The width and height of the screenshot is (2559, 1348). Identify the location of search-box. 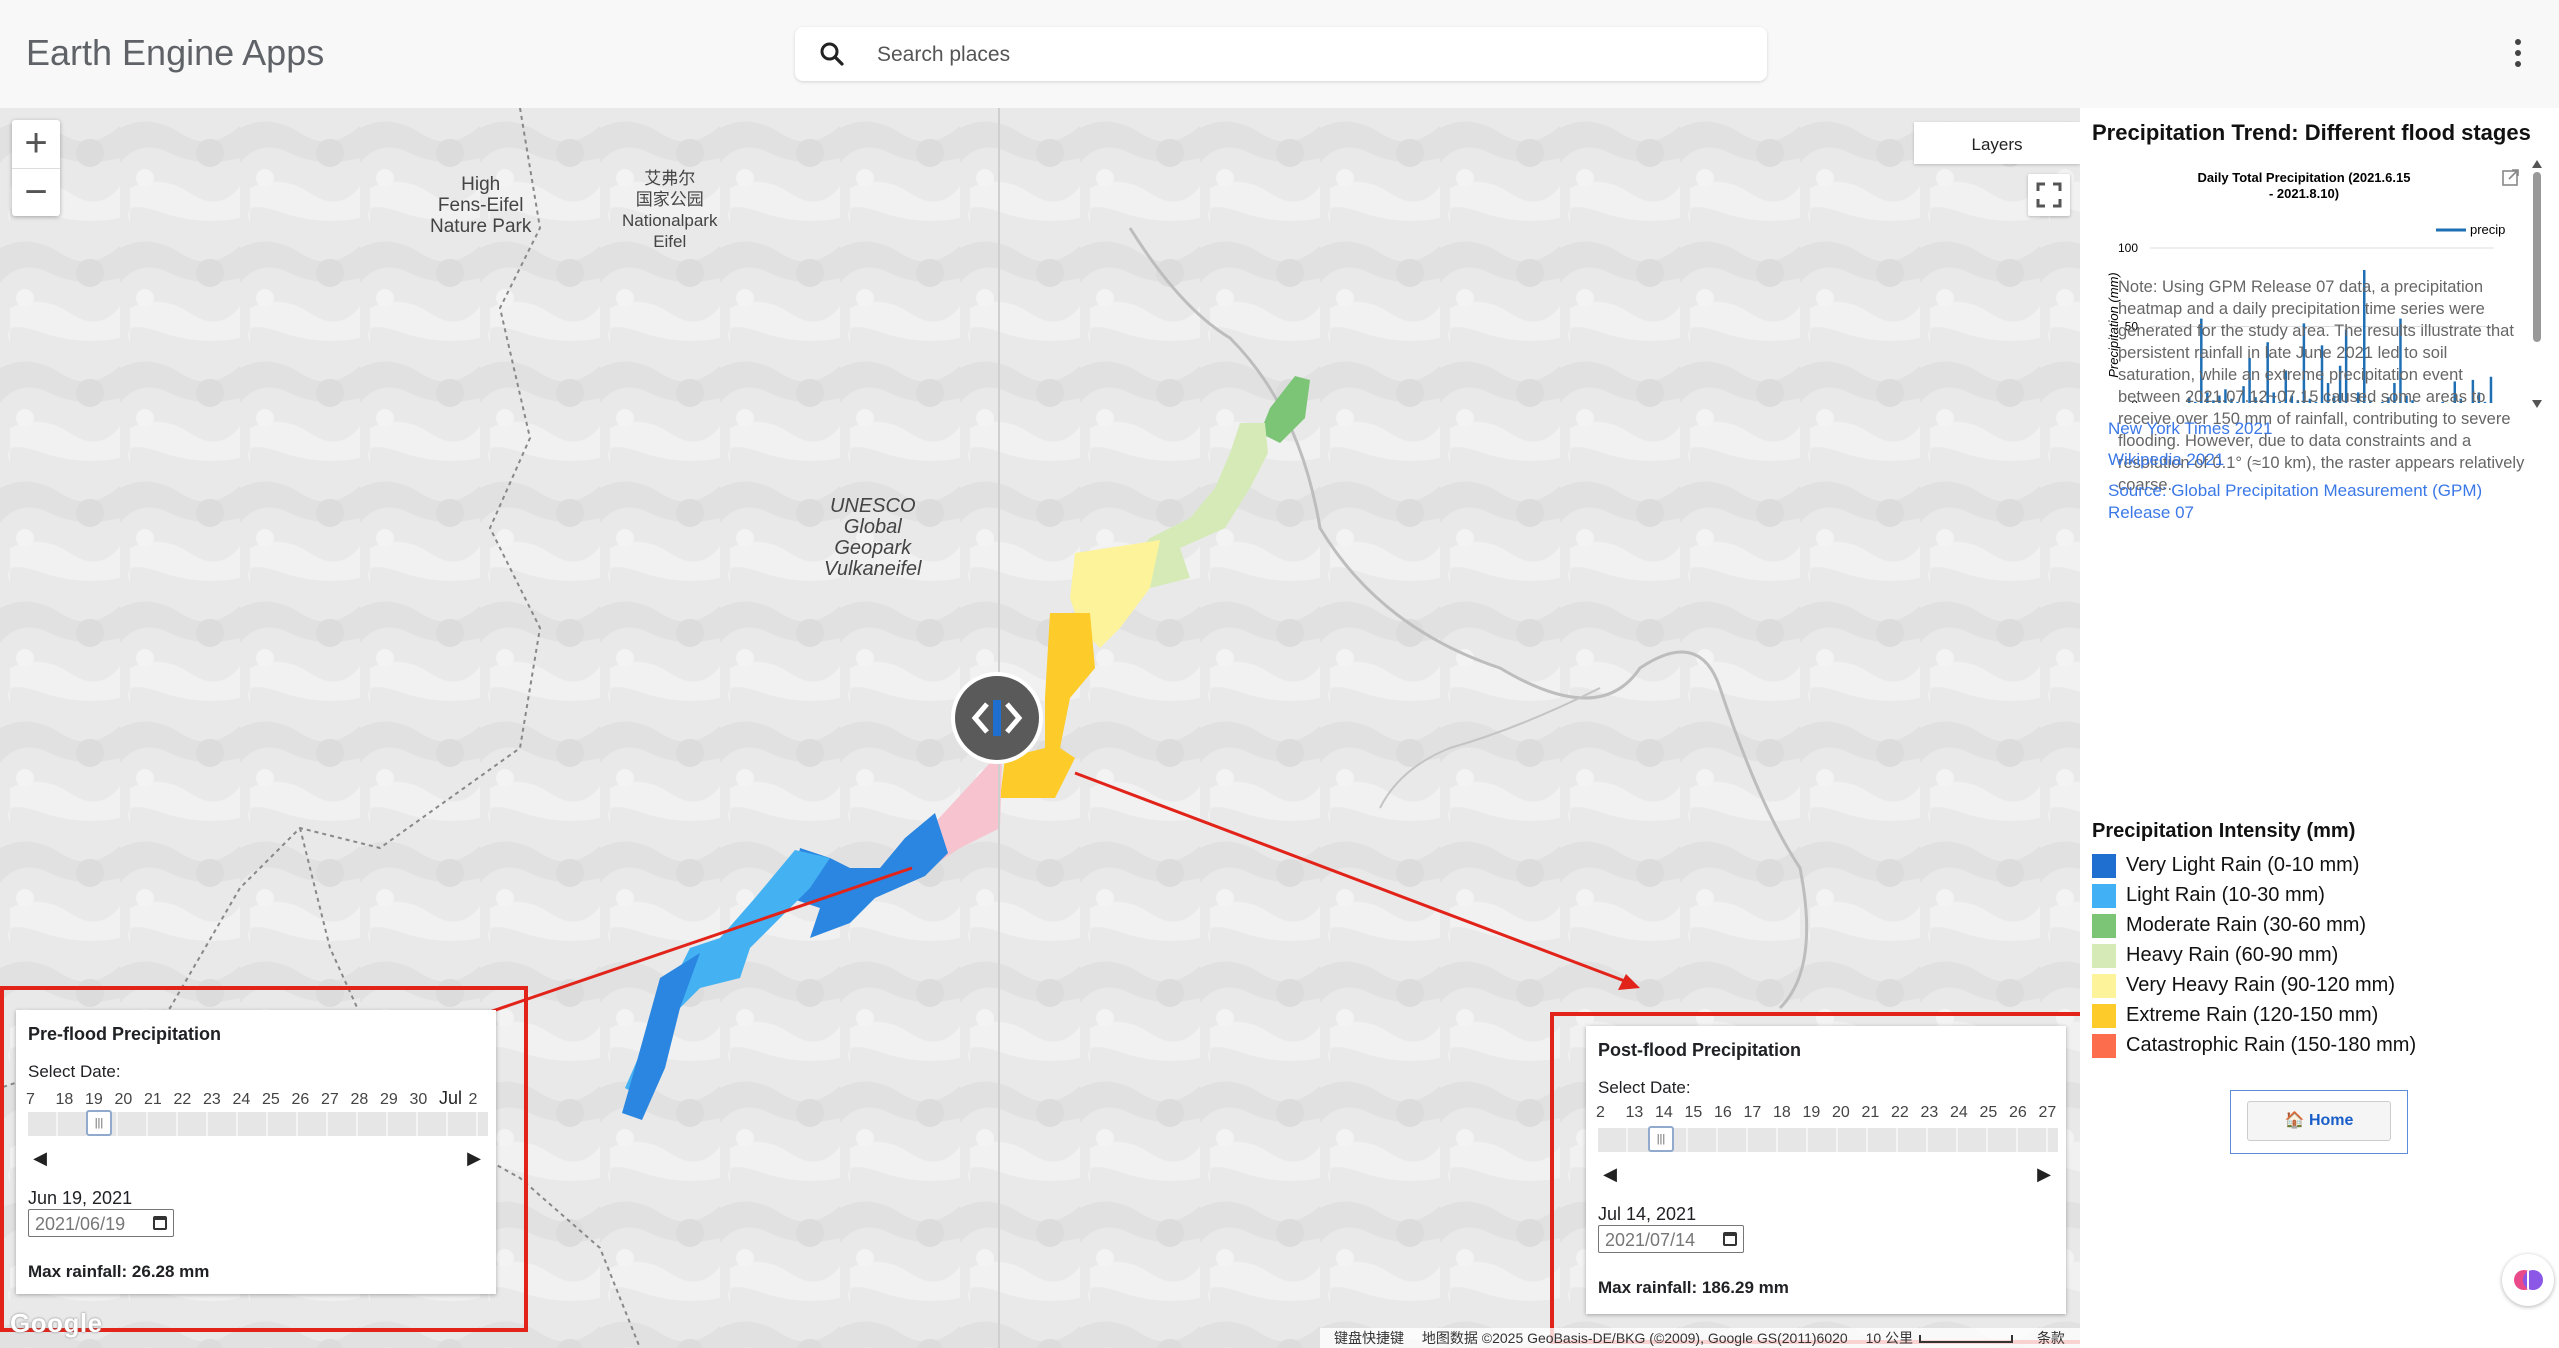
(1281, 54).